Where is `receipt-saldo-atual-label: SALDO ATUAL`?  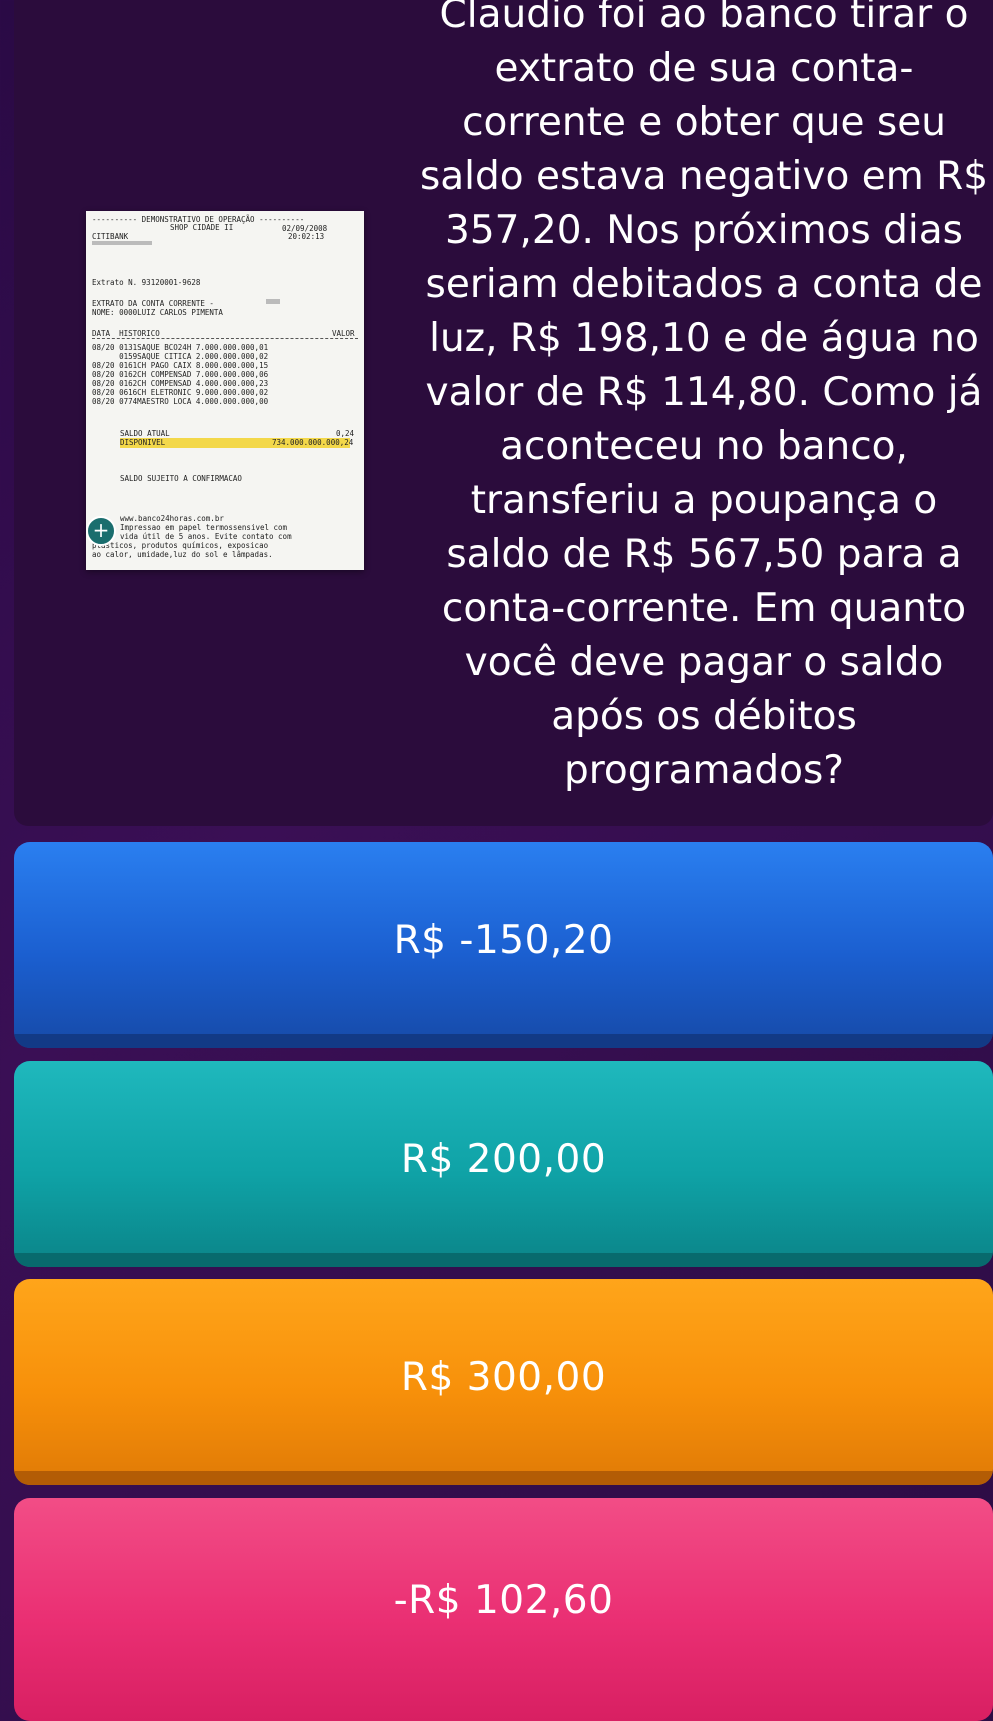
receipt-saldo-atual-label: SALDO ATUAL is located at coordinates (145, 433).